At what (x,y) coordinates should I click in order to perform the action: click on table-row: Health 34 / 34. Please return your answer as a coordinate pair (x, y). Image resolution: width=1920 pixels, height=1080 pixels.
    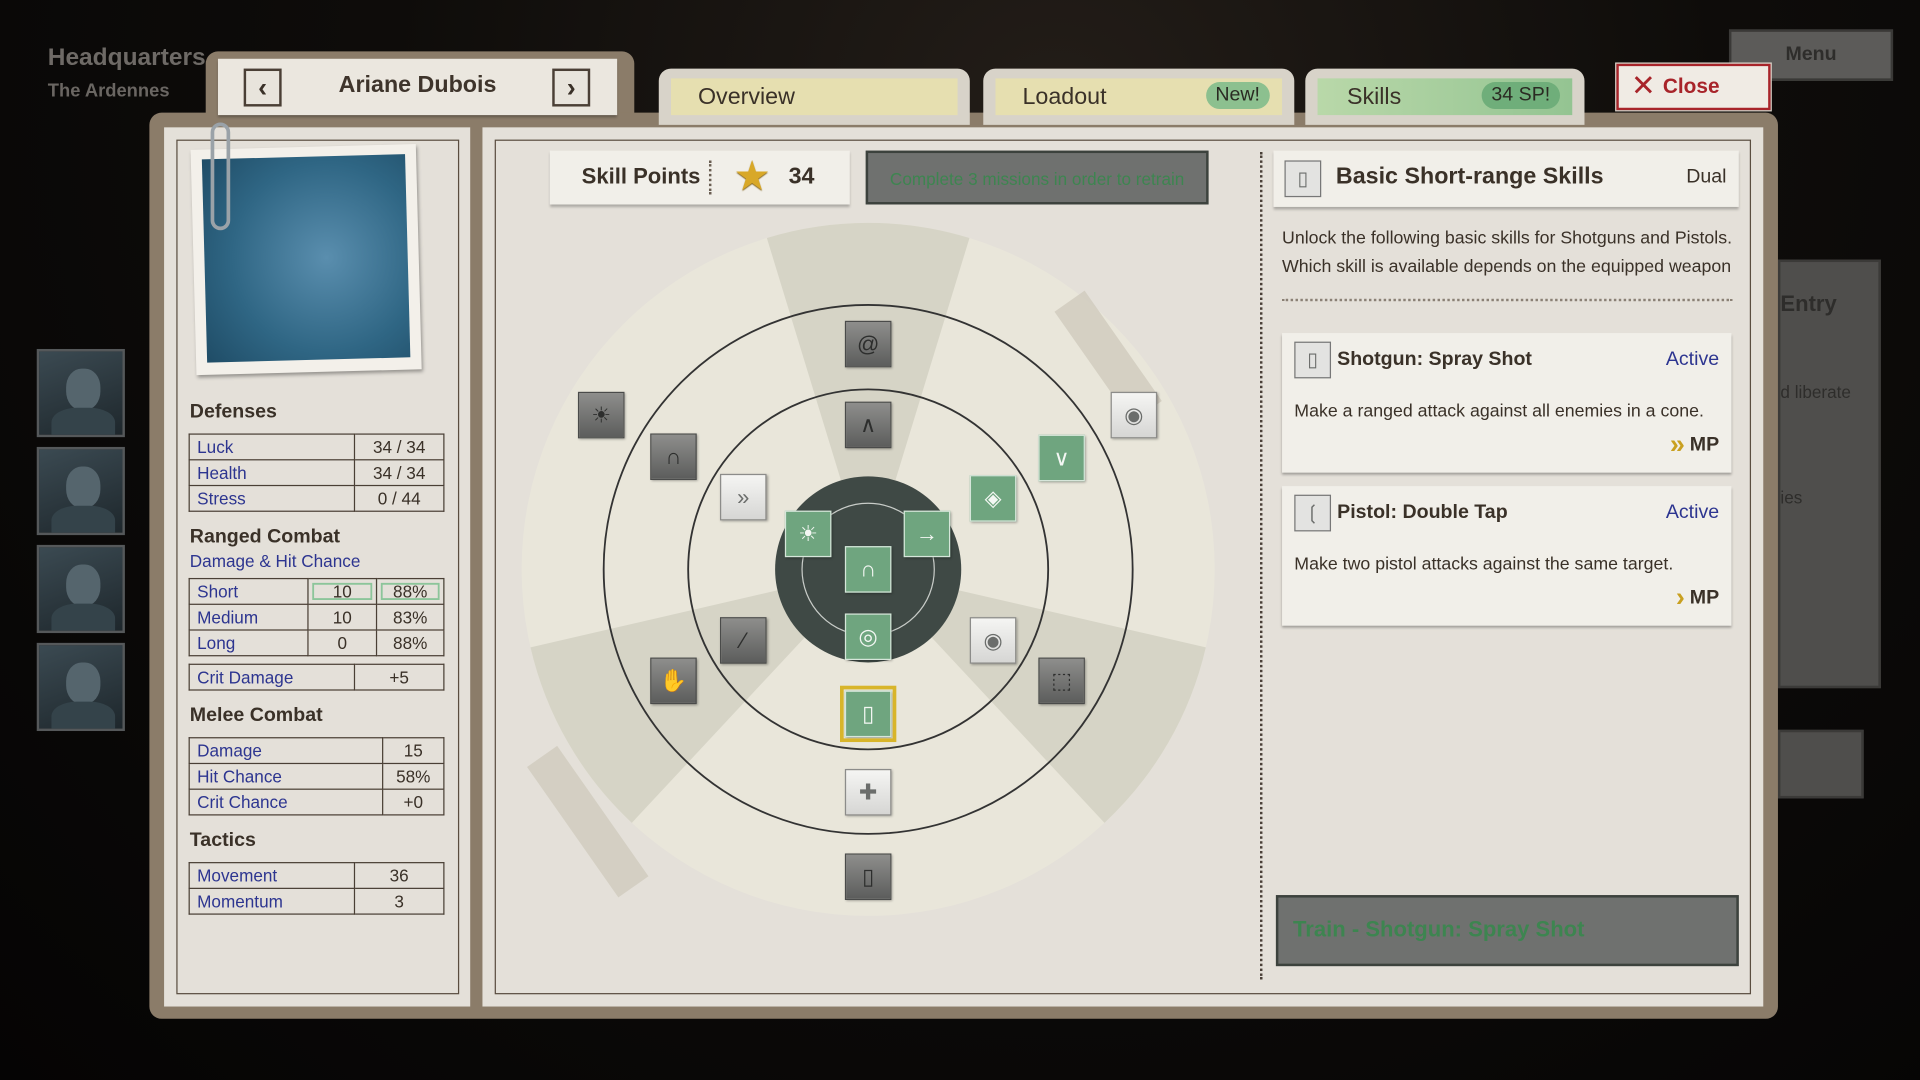
    Looking at the image, I should click on (316, 473).